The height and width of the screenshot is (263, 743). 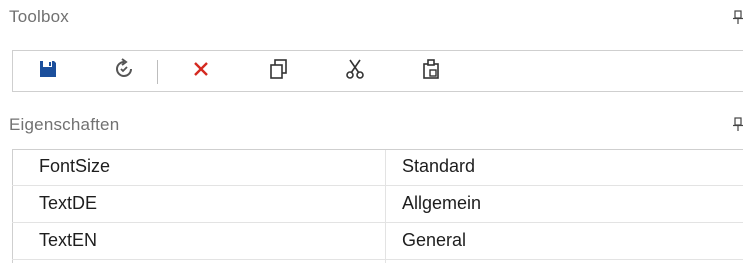 I want to click on property-name: FontSize, so click(x=75, y=166).